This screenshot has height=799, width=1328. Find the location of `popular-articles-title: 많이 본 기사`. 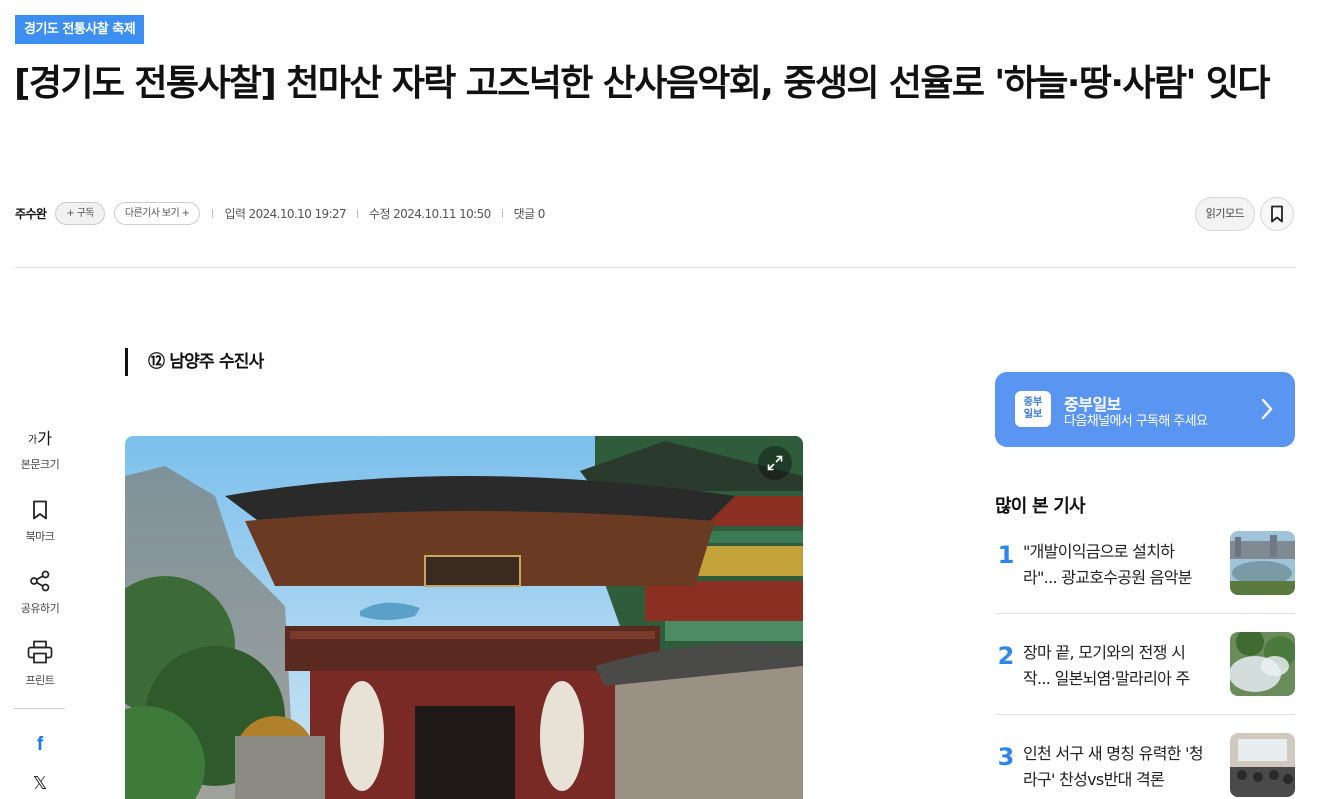

popular-articles-title: 많이 본 기사 is located at coordinates (1040, 506).